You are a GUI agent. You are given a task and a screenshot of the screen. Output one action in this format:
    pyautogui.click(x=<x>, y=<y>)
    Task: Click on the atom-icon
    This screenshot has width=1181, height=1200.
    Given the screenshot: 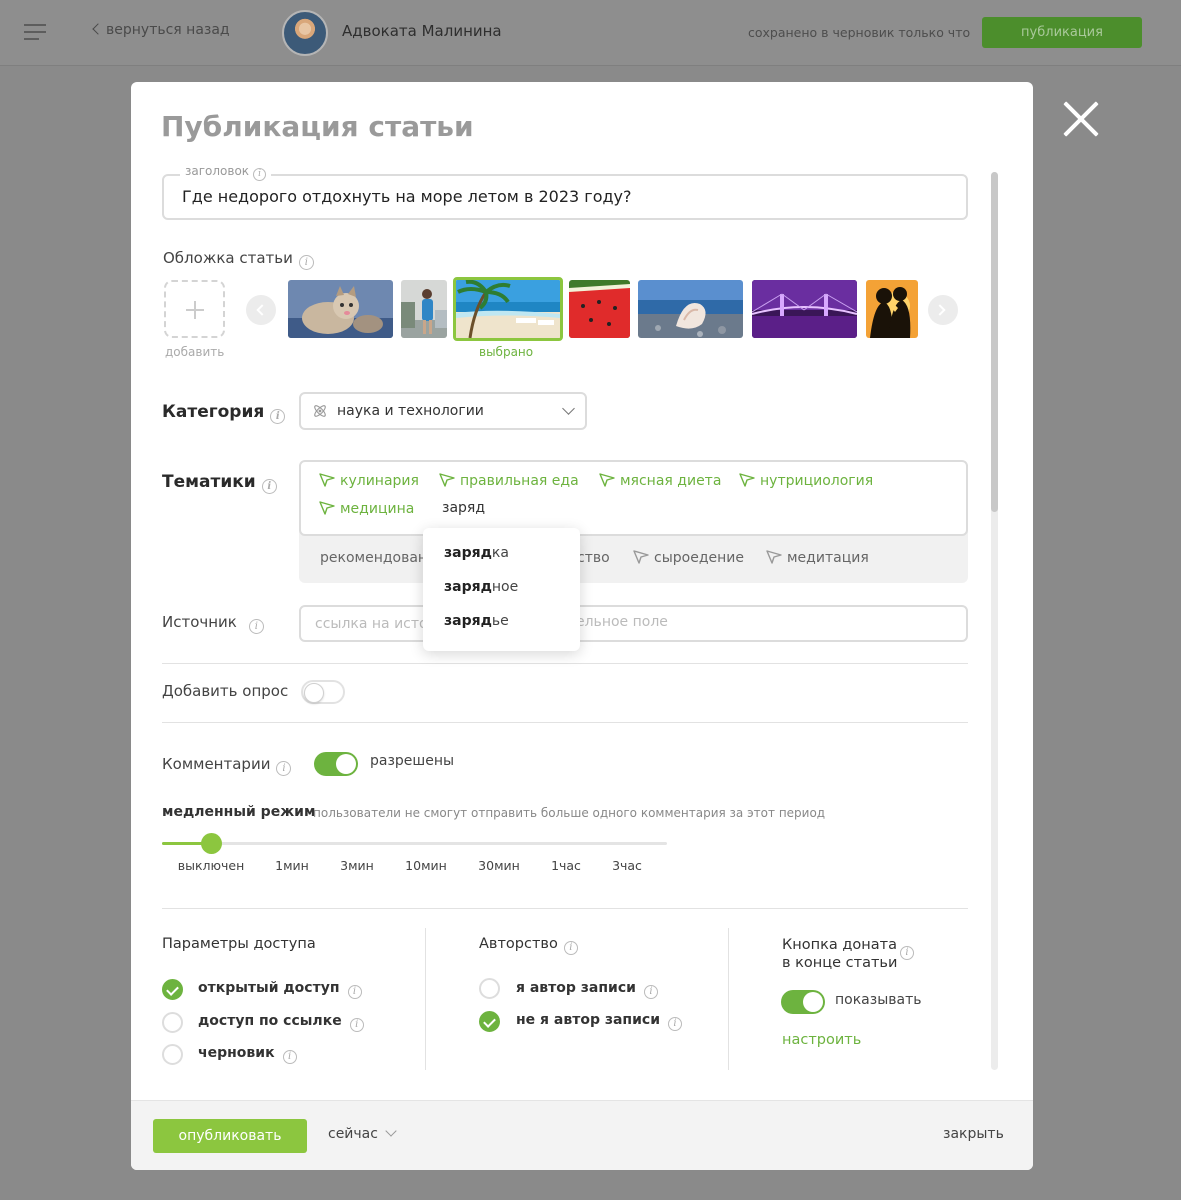 What is the action you would take?
    pyautogui.click(x=320, y=411)
    